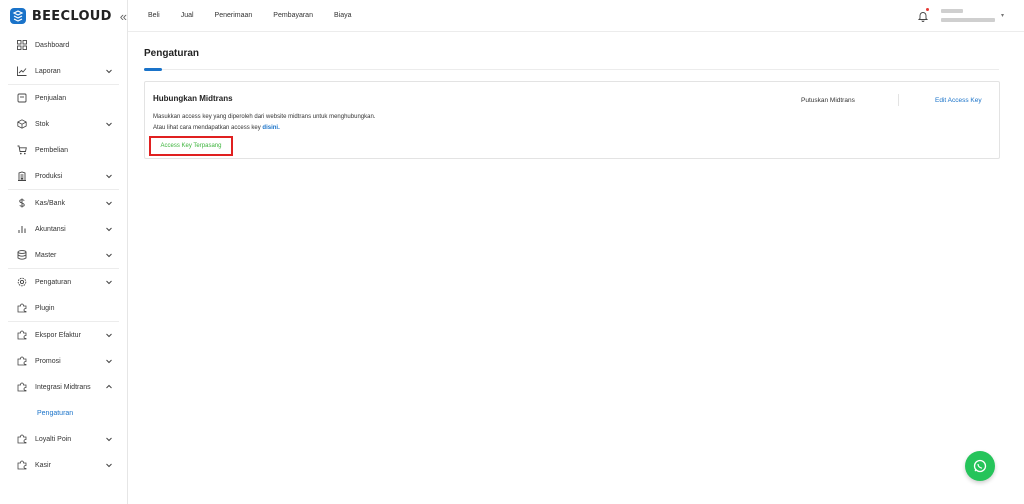 This screenshot has height=504, width=1024. What do you see at coordinates (52, 150) in the screenshot?
I see `sidebar-item-label: Pembelian` at bounding box center [52, 150].